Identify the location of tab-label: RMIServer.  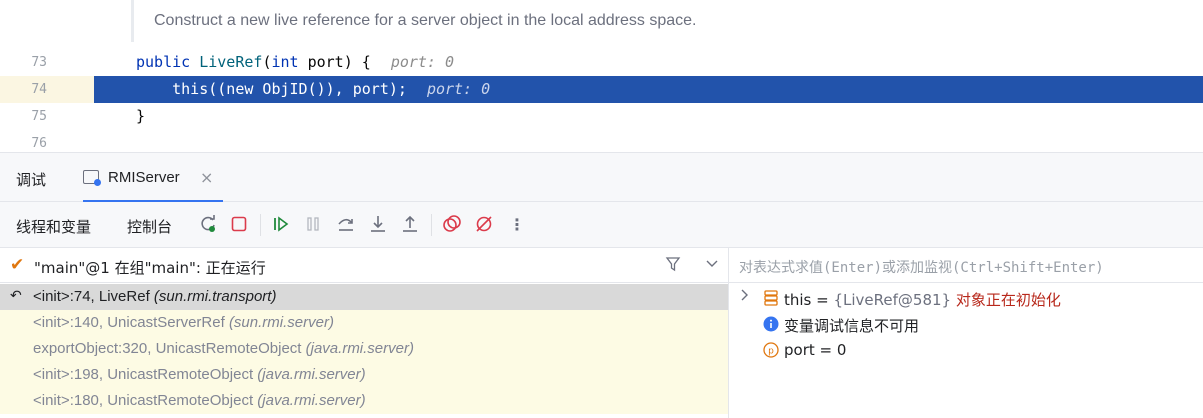
(144, 177).